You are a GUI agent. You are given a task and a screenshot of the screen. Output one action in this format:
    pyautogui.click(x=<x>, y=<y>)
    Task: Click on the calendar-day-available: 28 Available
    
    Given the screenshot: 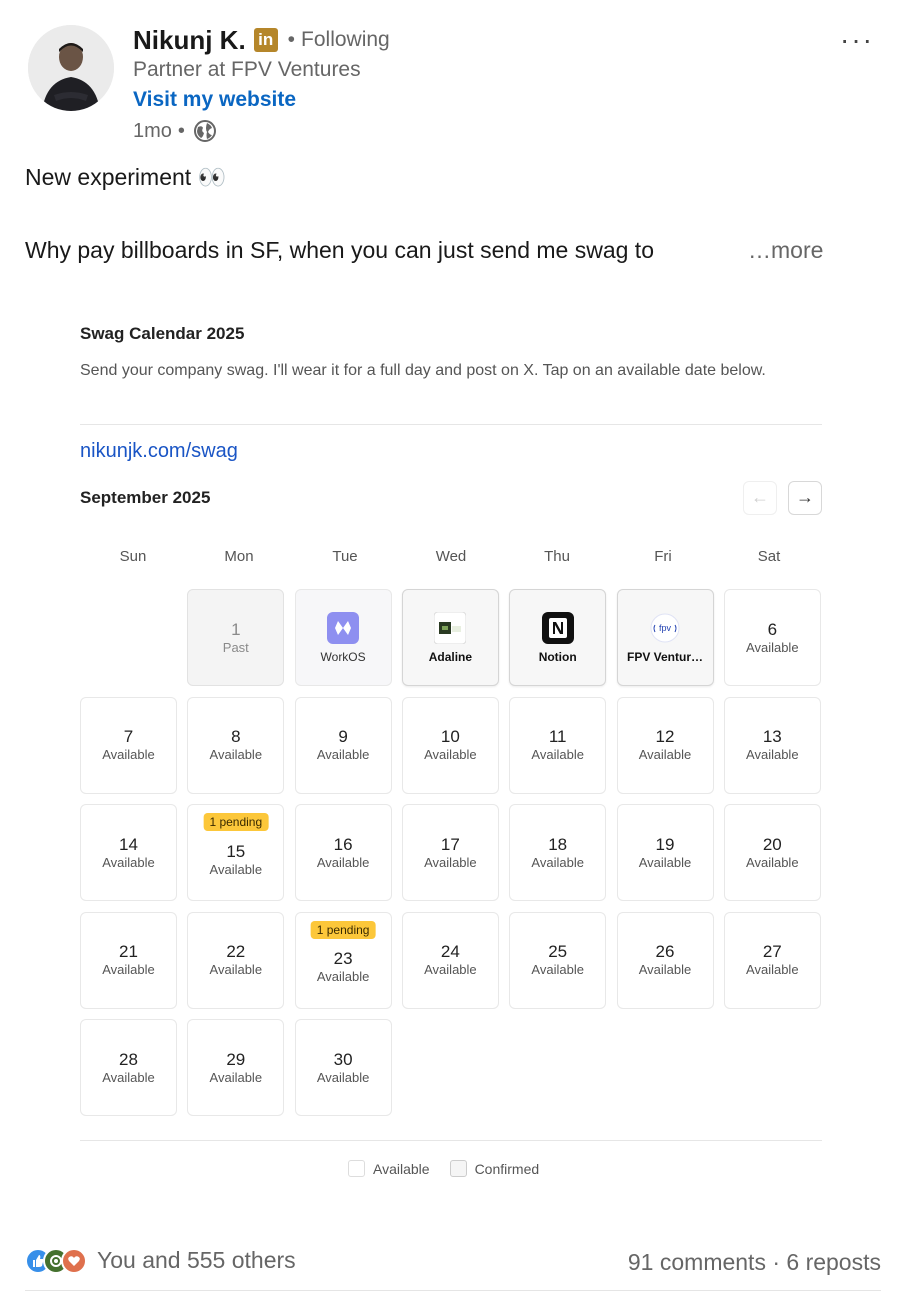 What is the action you would take?
    pyautogui.click(x=128, y=1067)
    